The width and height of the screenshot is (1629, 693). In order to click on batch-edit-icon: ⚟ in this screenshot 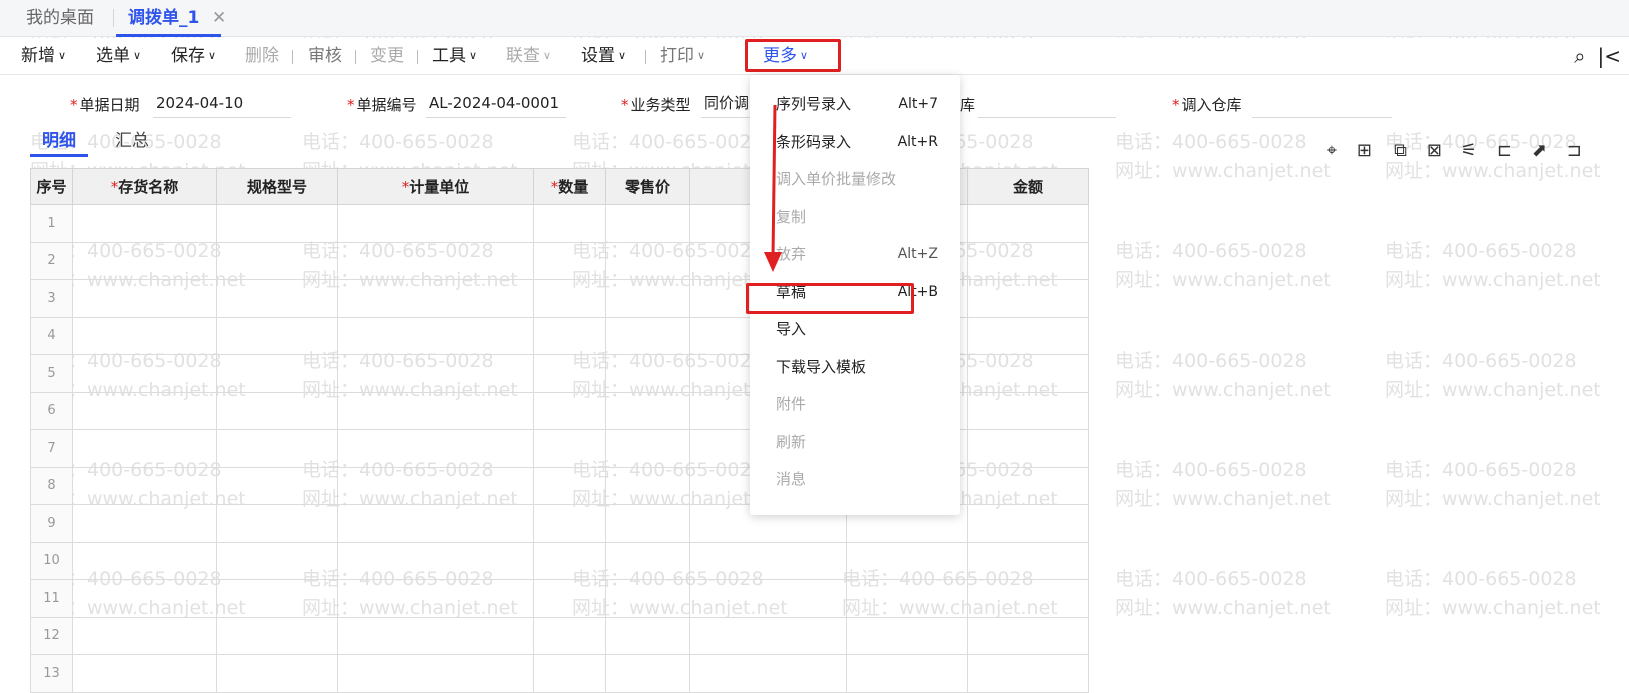, I will do `click(1469, 150)`.